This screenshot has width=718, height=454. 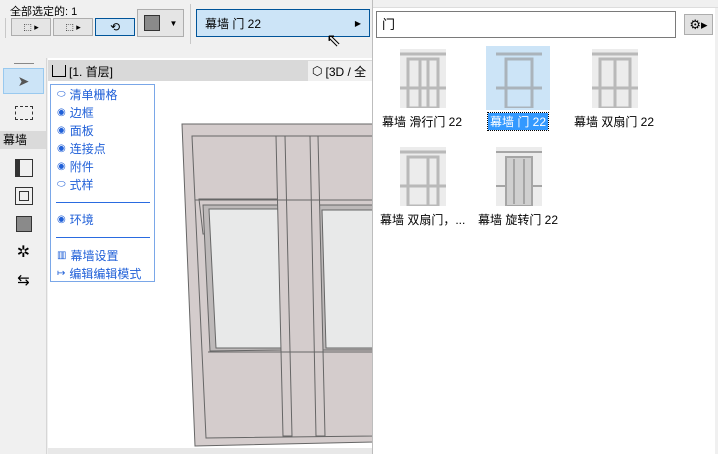 I want to click on cursor-icon: ⇖, so click(x=334, y=40).